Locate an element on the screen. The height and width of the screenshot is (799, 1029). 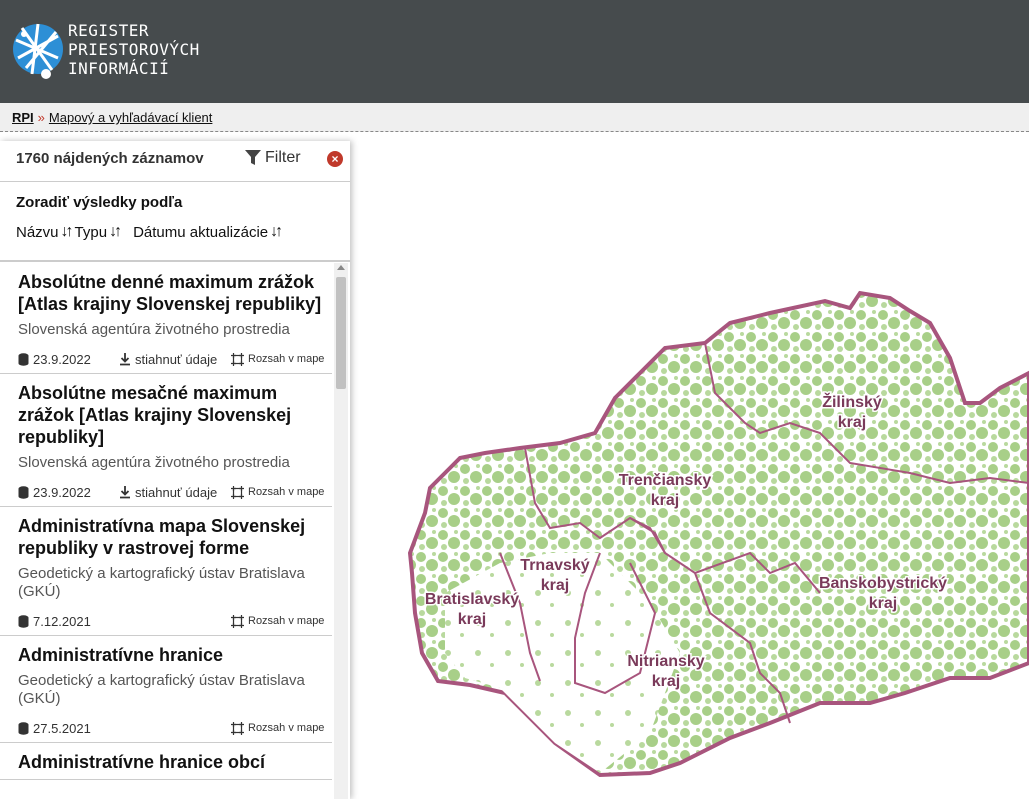
sort-by-name-label: Názvu is located at coordinates (37, 232).